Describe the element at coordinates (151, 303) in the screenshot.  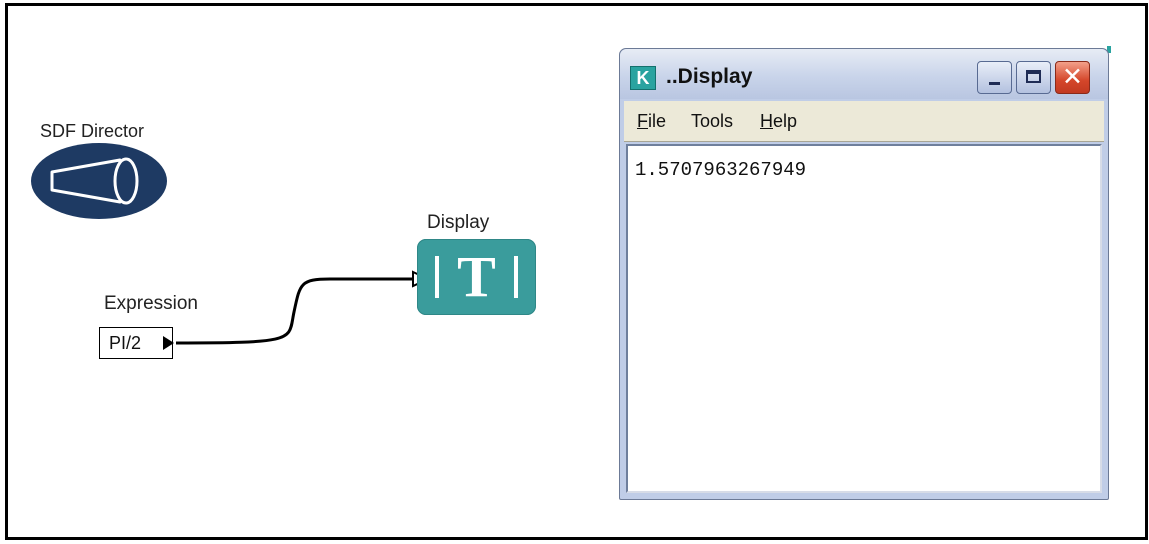
I see `expression-actor-label: Expression` at that location.